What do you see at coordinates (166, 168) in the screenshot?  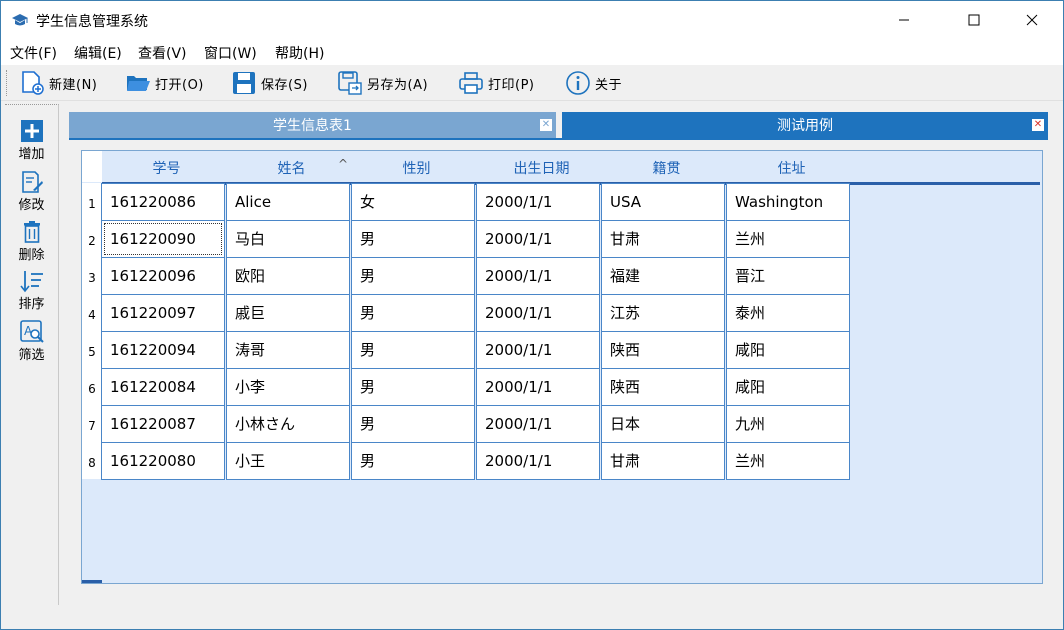 I see `column-header: 学号` at bounding box center [166, 168].